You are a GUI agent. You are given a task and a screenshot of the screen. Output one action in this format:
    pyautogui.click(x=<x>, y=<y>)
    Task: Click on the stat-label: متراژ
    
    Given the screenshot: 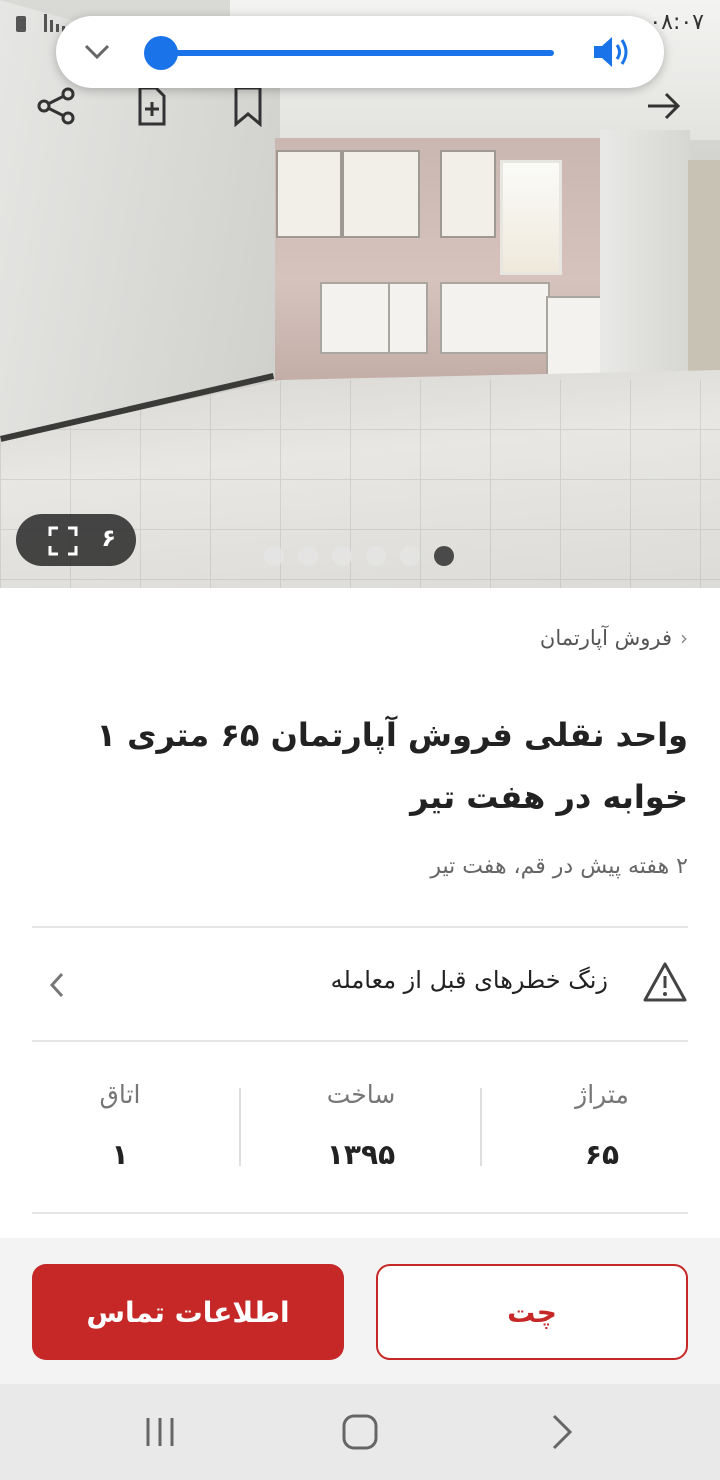 What is the action you would take?
    pyautogui.click(x=602, y=1094)
    